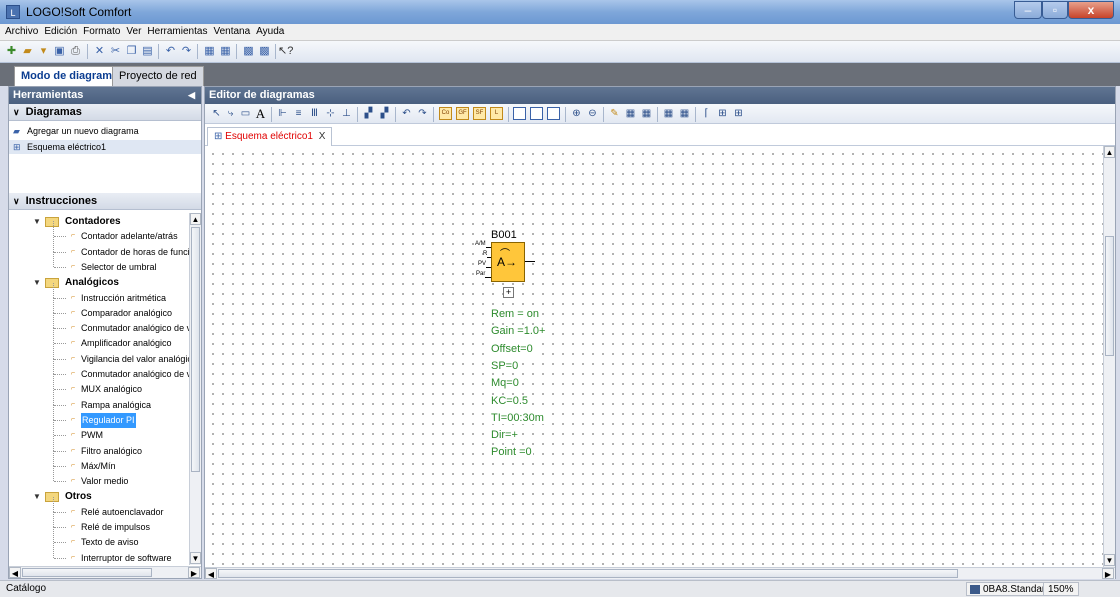  Describe the element at coordinates (519, 113) in the screenshot. I see `single-page-icon` at that location.